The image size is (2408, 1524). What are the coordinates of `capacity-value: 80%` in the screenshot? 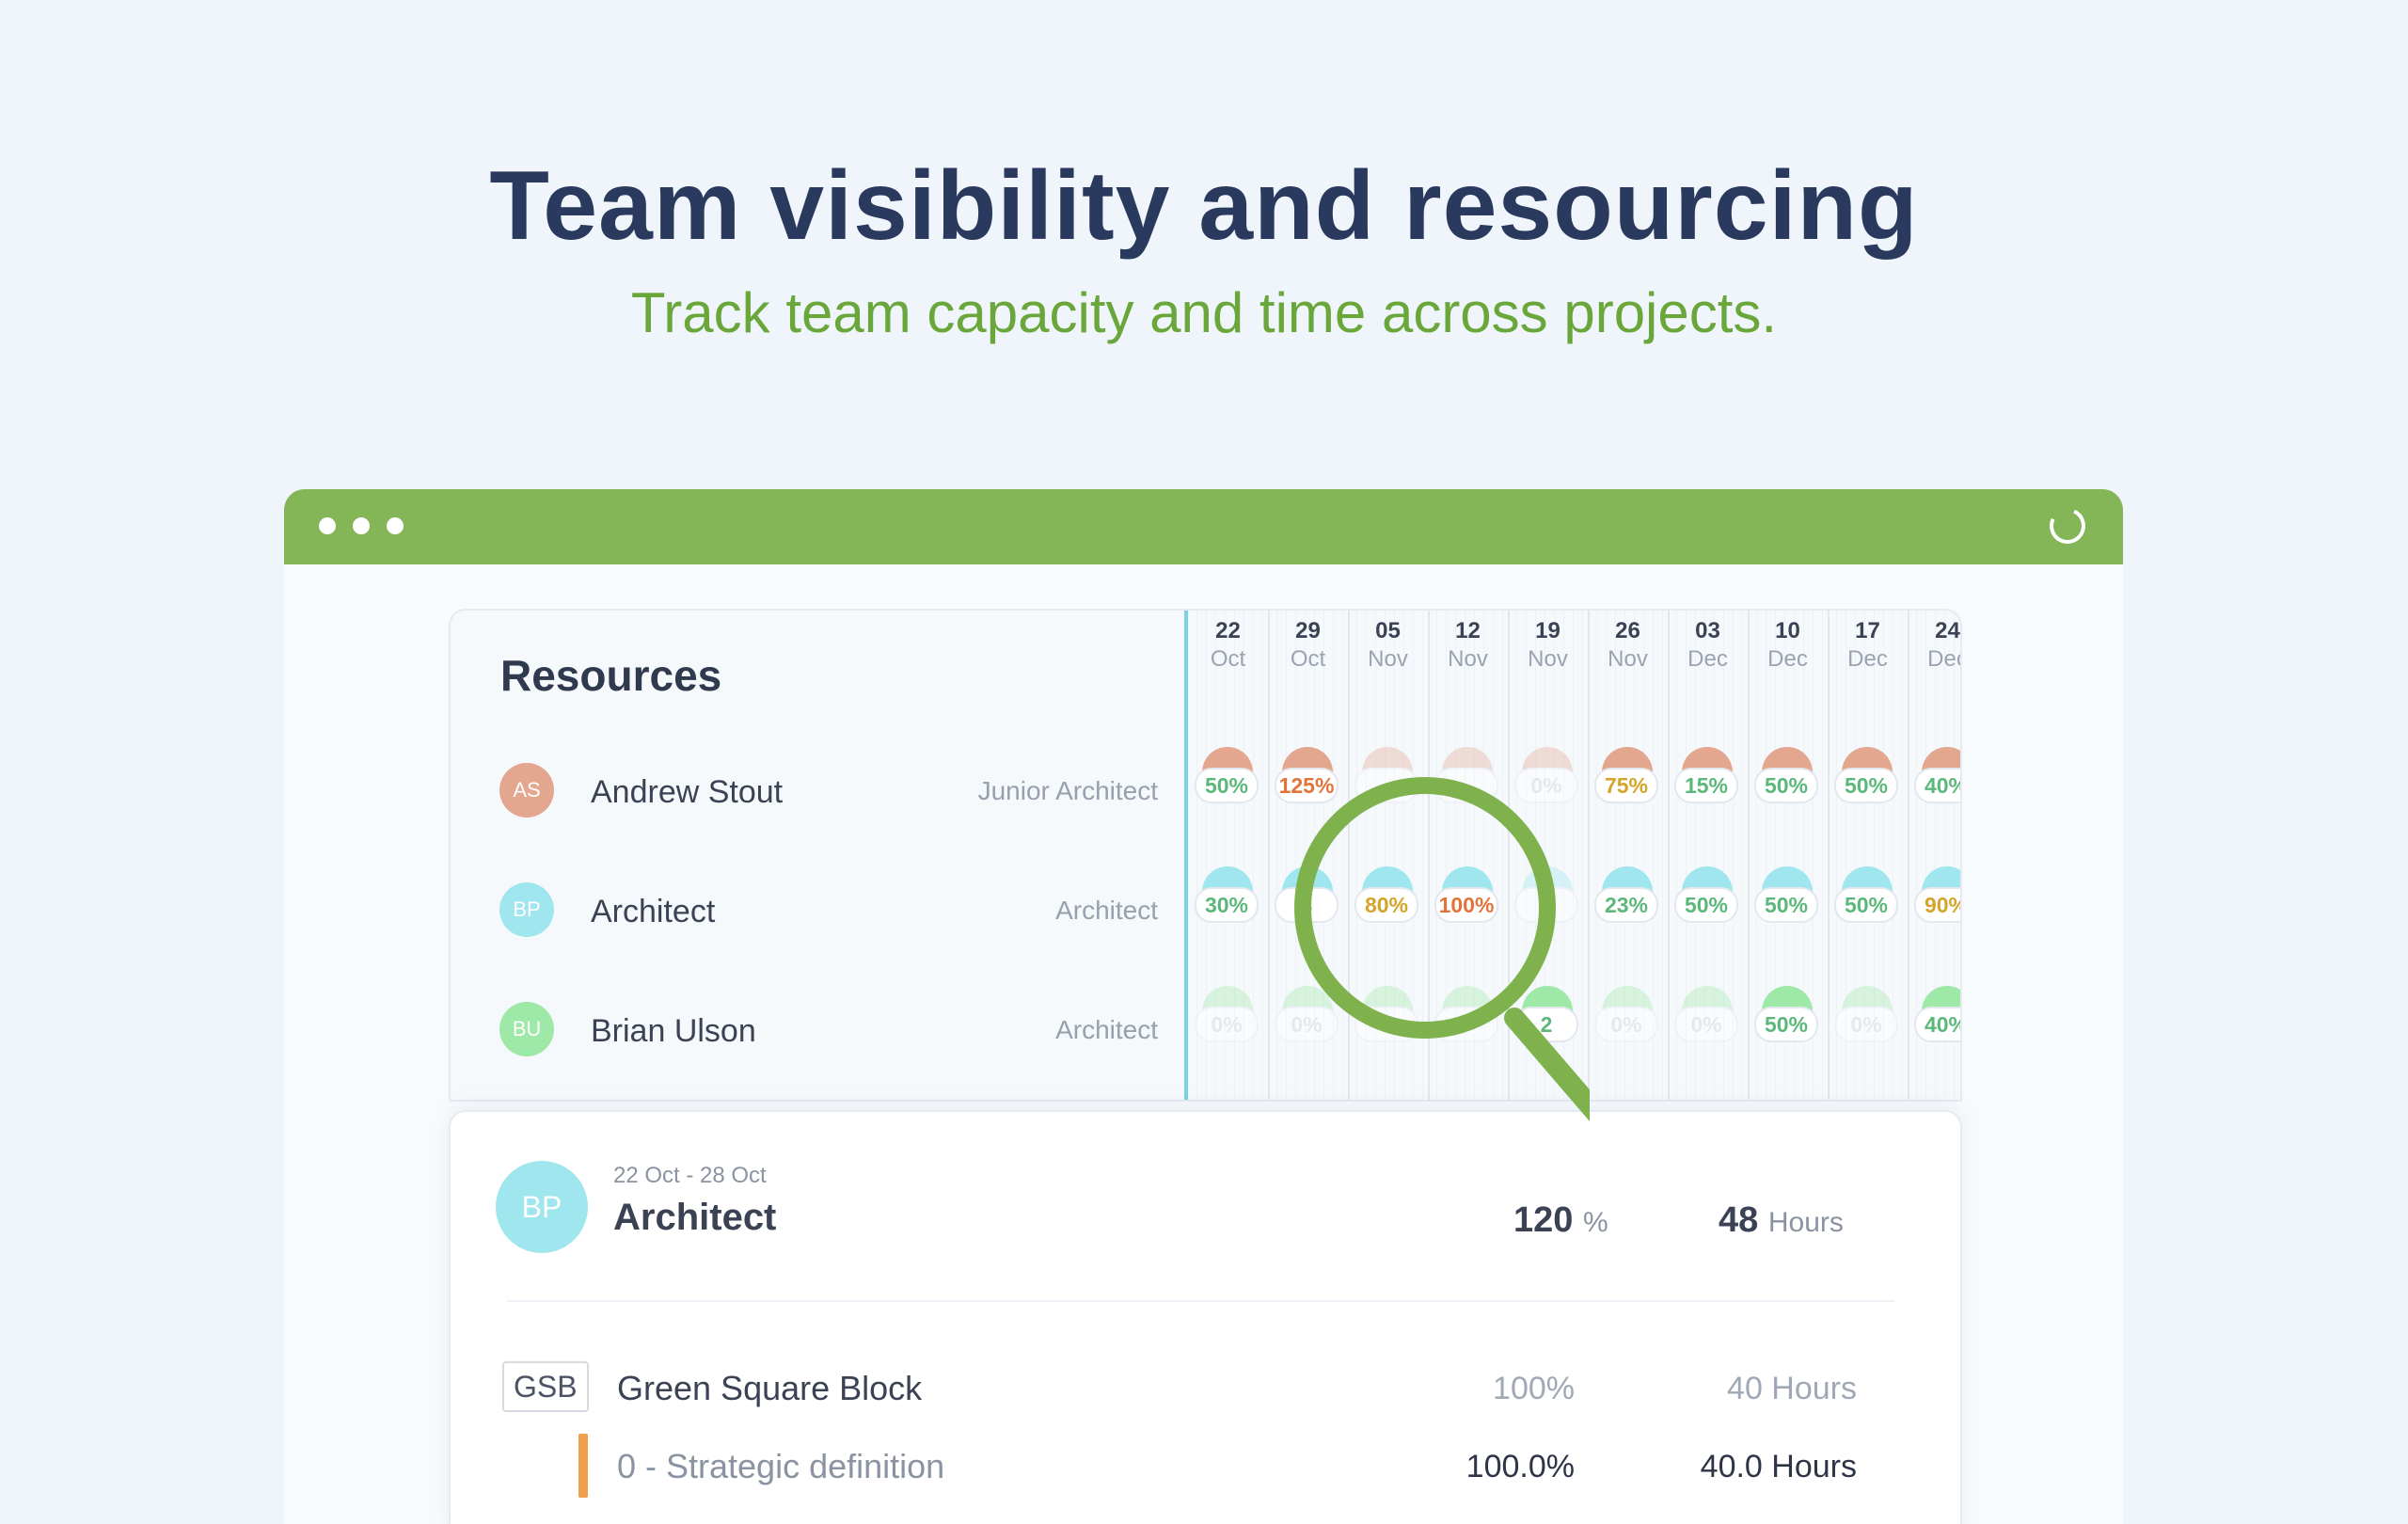 It's located at (1386, 905).